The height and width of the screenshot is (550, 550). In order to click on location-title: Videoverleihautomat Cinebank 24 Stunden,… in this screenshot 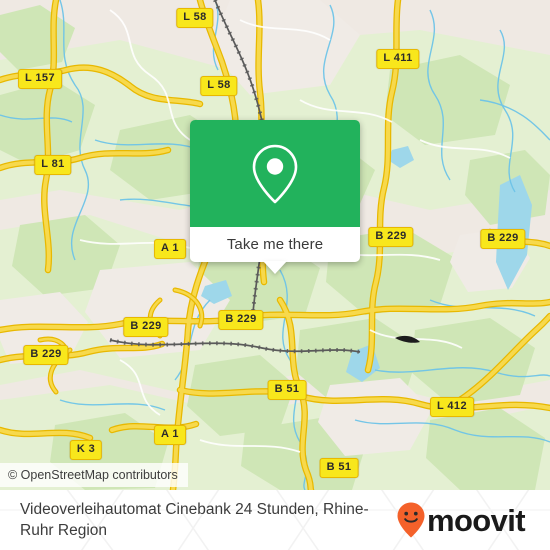, I will do `click(194, 520)`.